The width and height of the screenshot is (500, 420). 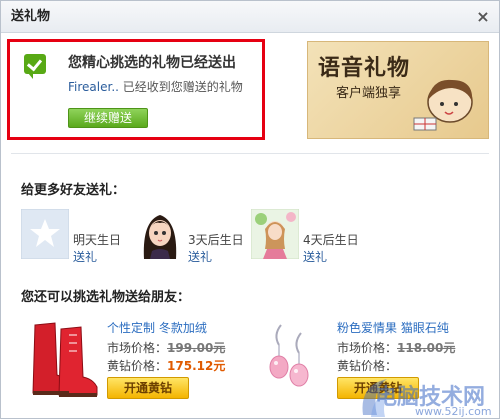 What do you see at coordinates (182, 87) in the screenshot?
I see `success-message-text: 已经收到您赠送的礼物` at bounding box center [182, 87].